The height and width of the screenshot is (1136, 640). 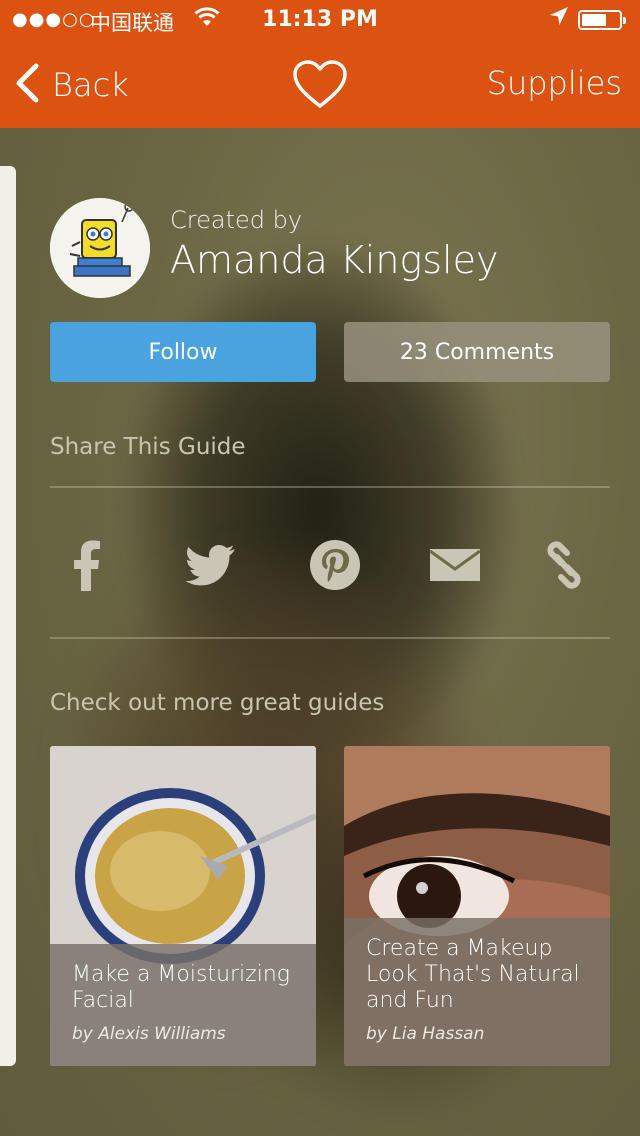 I want to click on back-button: Back, so click(x=71, y=85).